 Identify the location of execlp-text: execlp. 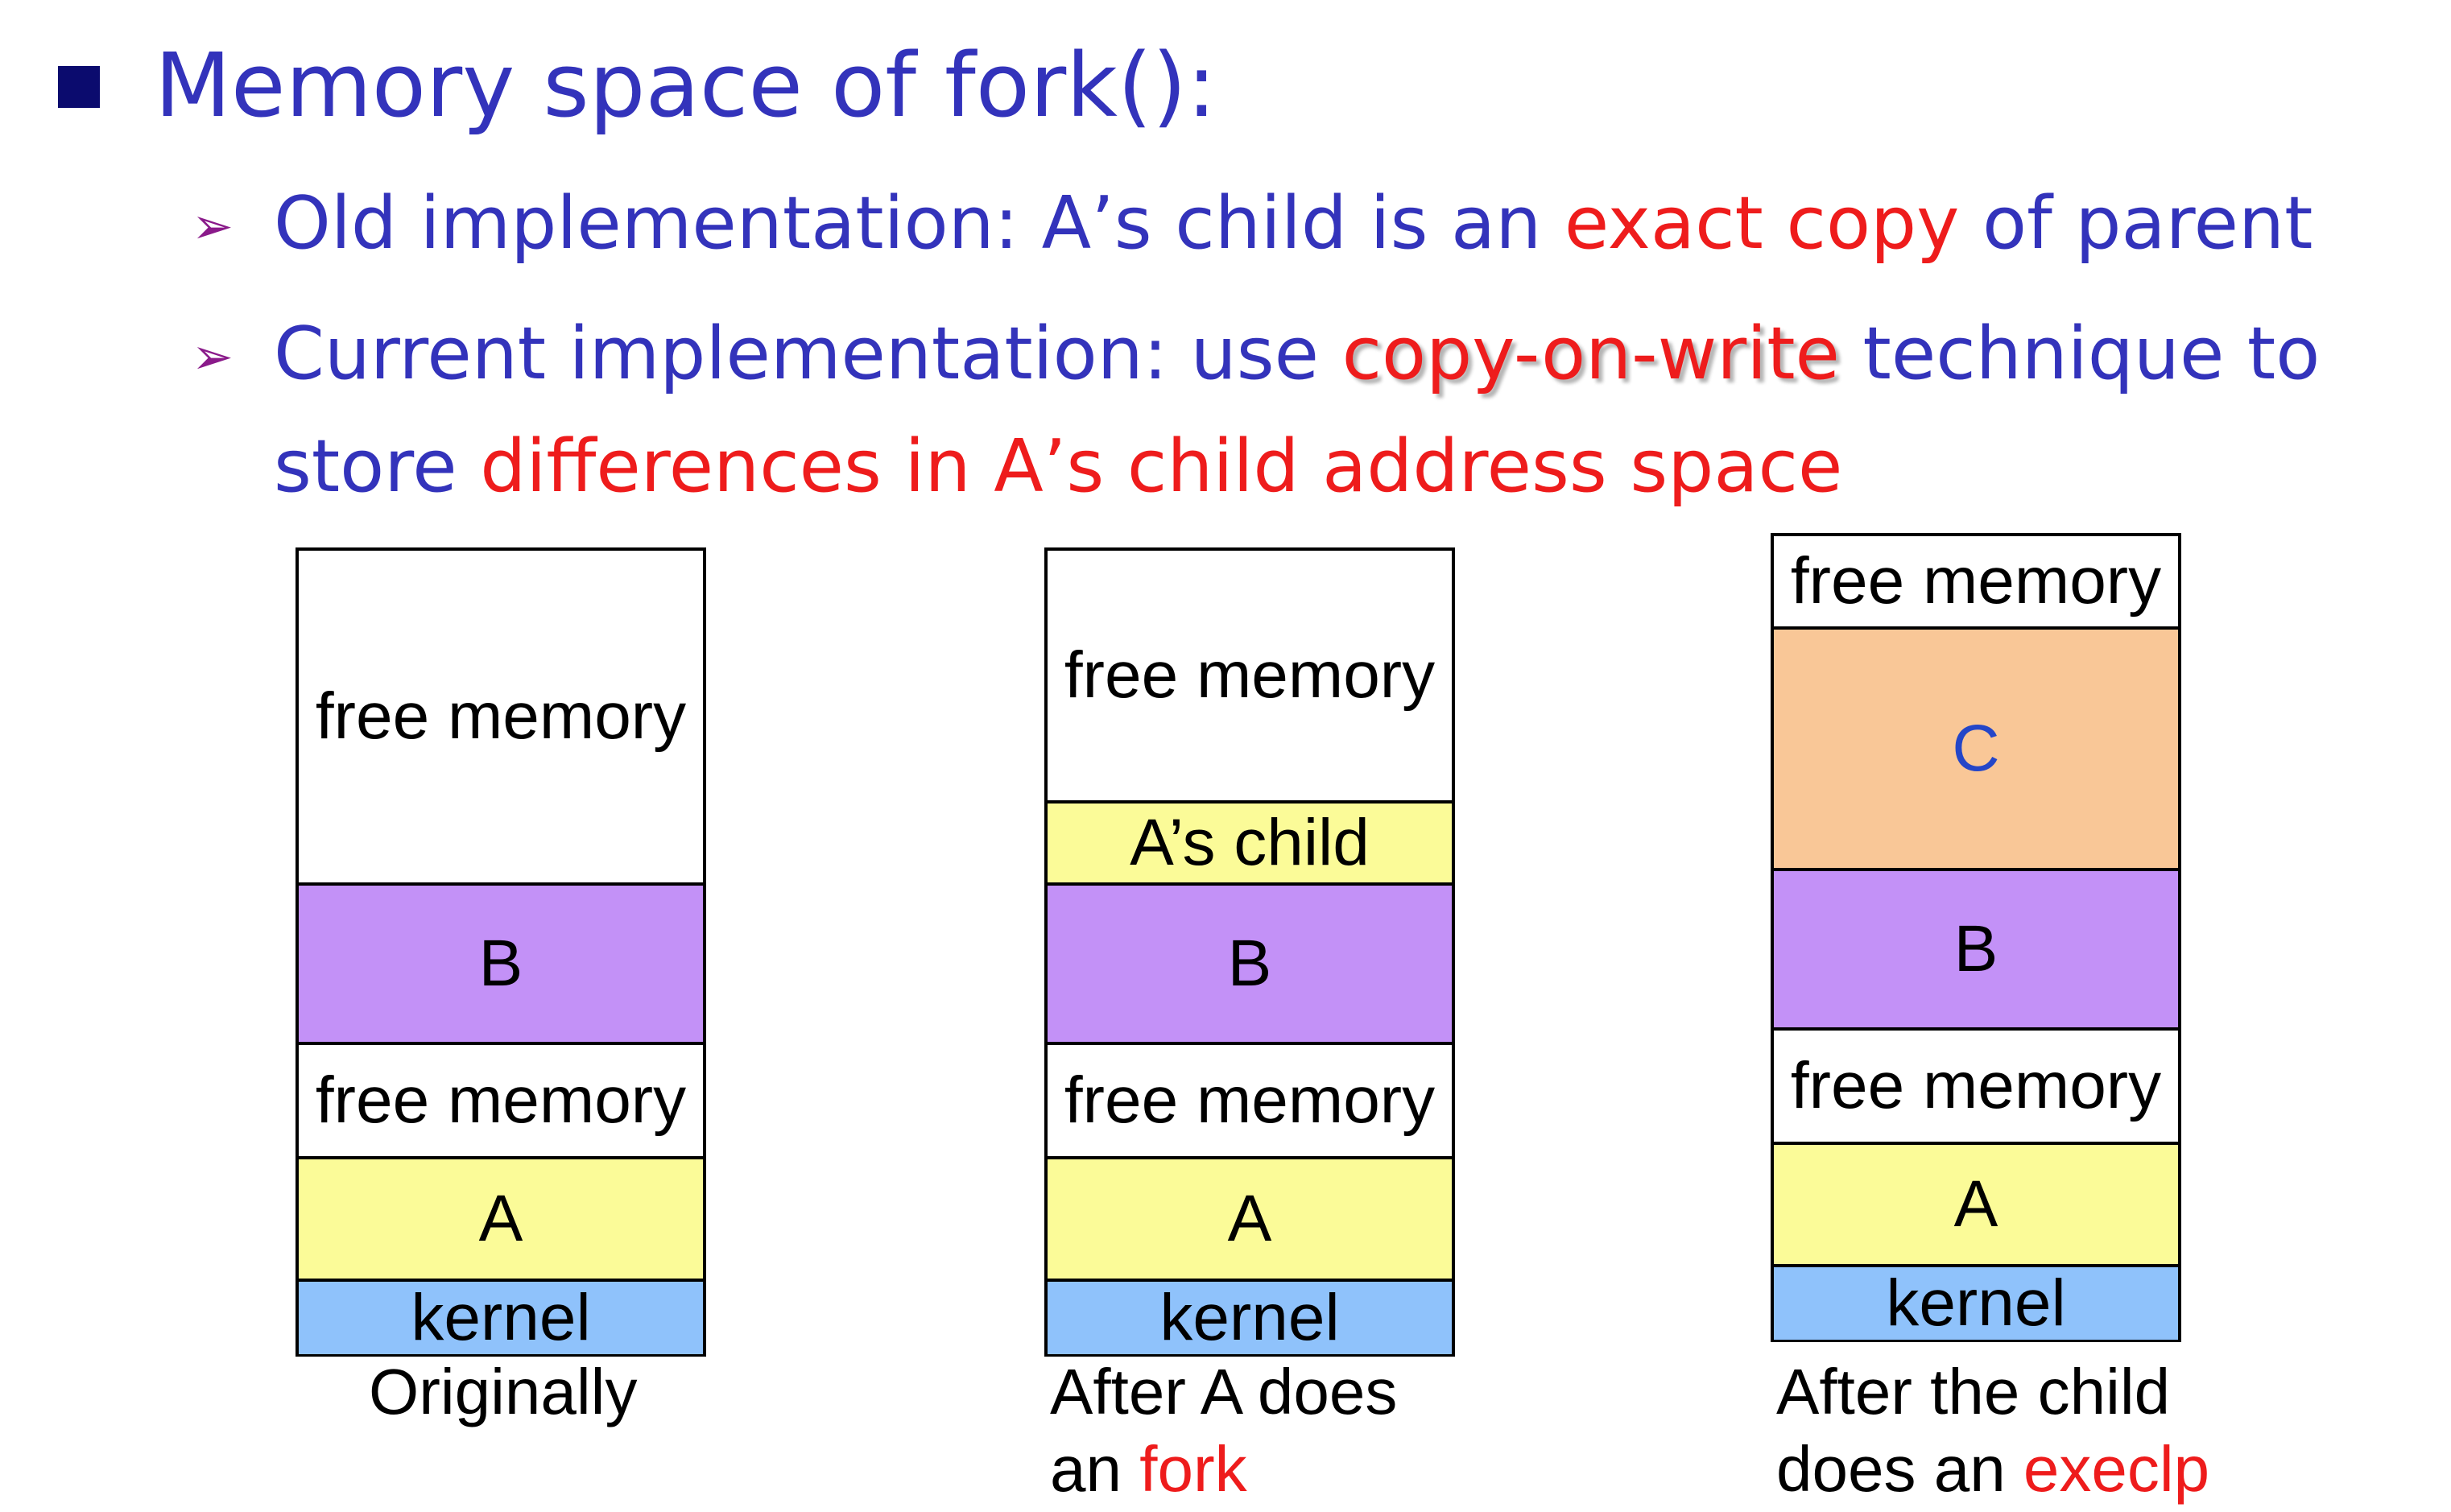
(2116, 1469).